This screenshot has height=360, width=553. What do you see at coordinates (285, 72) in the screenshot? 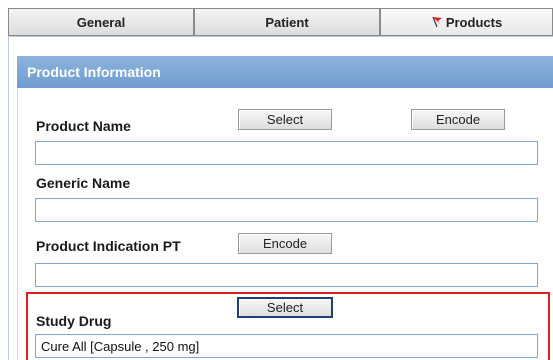
I see `section-header: Product Information` at bounding box center [285, 72].